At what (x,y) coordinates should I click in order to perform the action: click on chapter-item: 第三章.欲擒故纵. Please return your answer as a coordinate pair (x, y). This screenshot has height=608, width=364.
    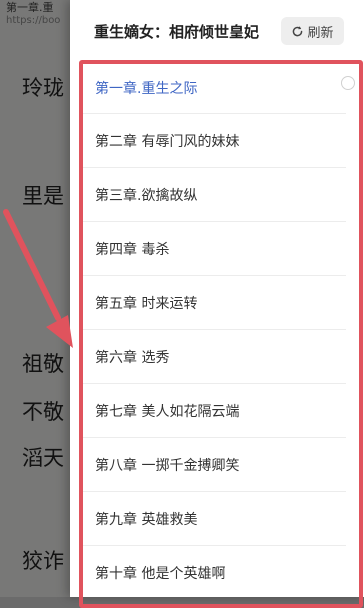
    Looking at the image, I should click on (213, 195).